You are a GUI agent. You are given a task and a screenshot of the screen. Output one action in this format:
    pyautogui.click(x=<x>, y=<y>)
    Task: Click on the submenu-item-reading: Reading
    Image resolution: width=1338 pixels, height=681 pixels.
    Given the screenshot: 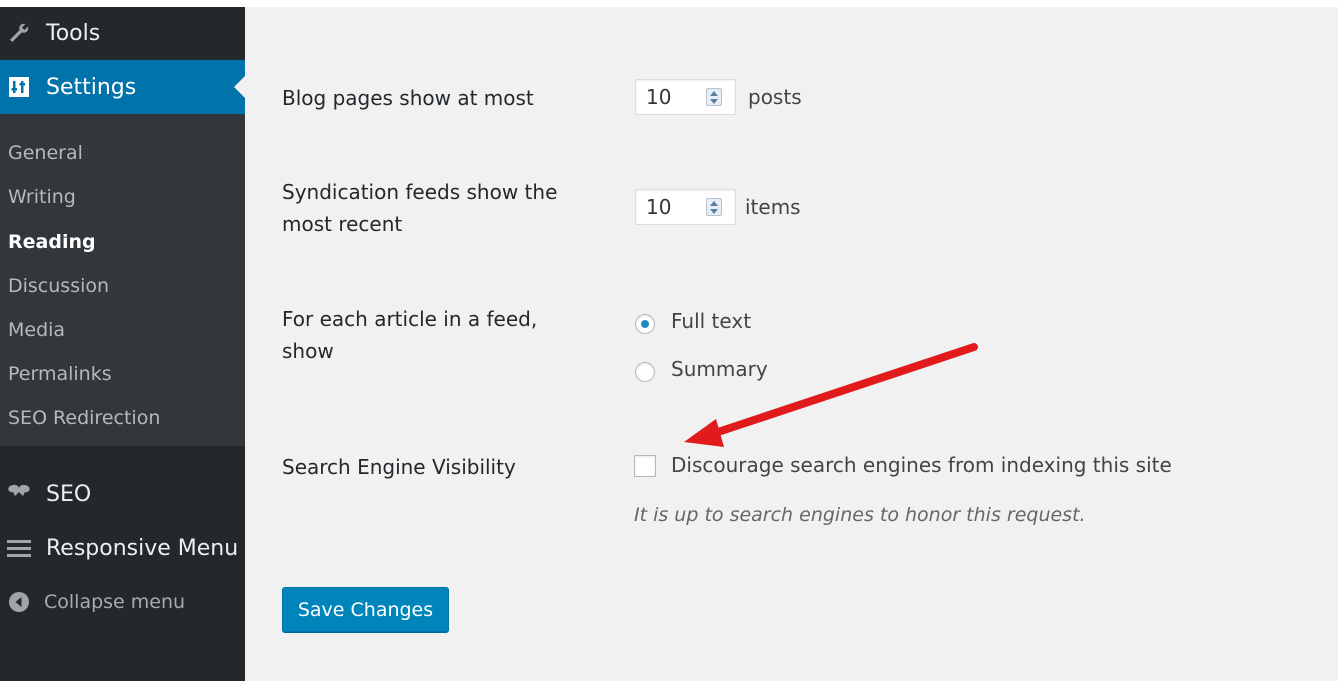 What is the action you would take?
    pyautogui.click(x=52, y=242)
    